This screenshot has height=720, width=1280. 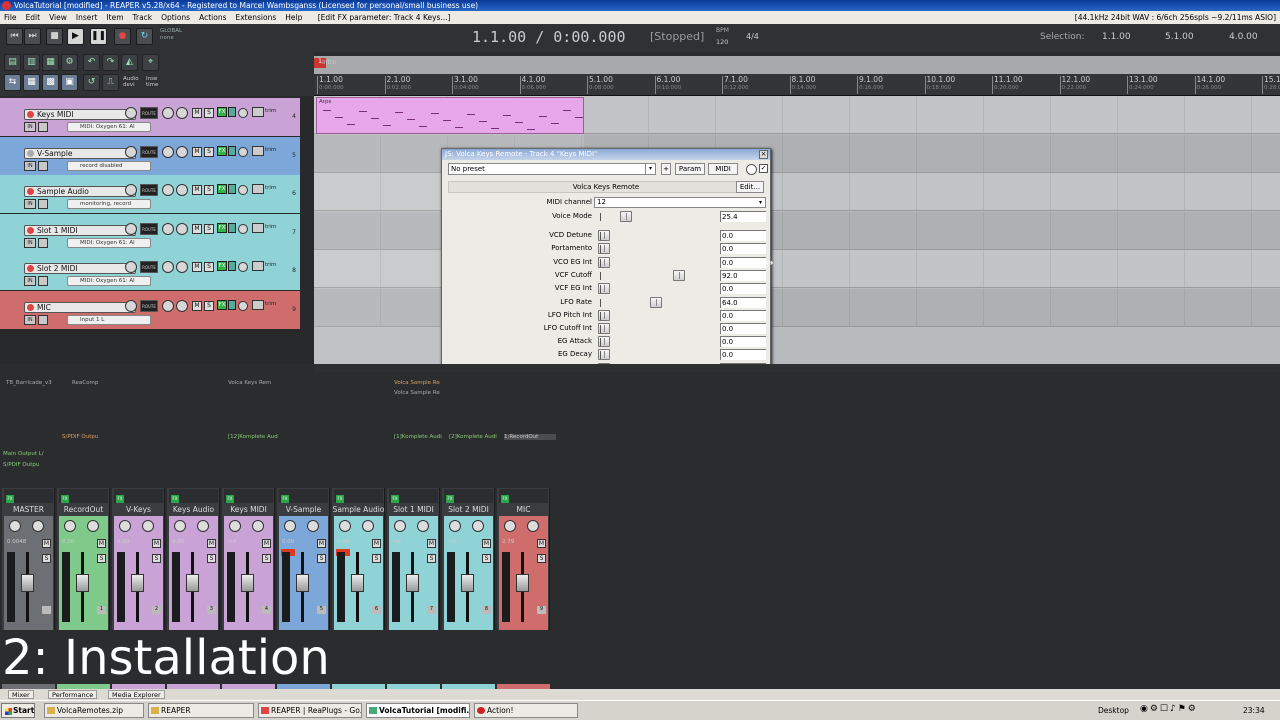 What do you see at coordinates (109, 242) in the screenshot?
I see `input-select: MIDI: Oxygen 61: Al` at bounding box center [109, 242].